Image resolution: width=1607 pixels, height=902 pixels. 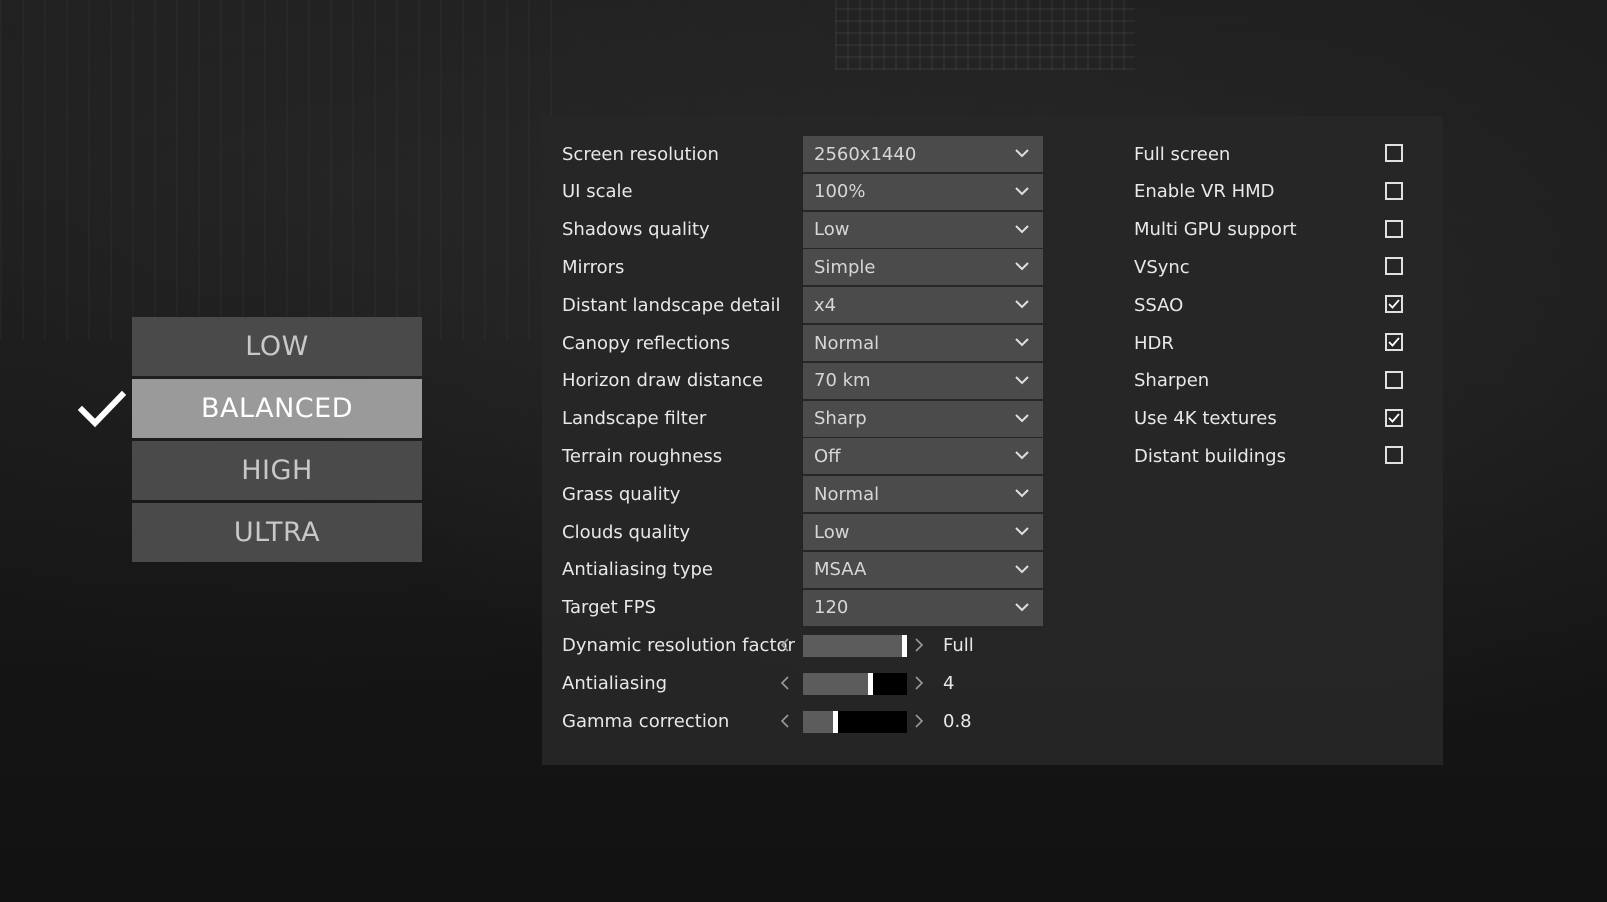 I want to click on quality-preset-list: LOW BALANCED HIGH ULTRA, so click(x=277, y=441).